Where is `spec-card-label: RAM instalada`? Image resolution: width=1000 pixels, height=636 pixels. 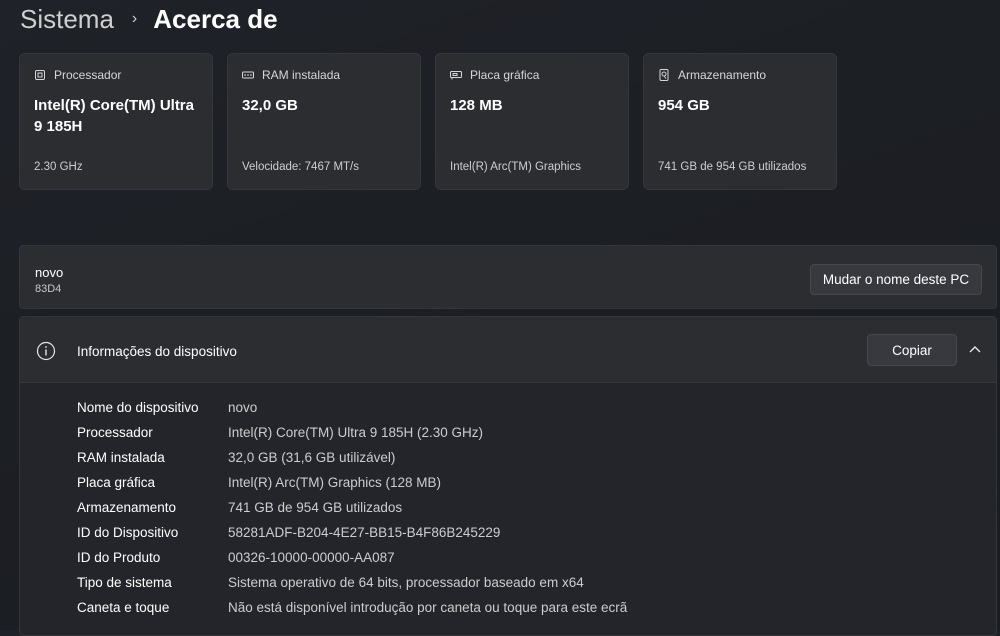
spec-card-label: RAM instalada is located at coordinates (301, 75).